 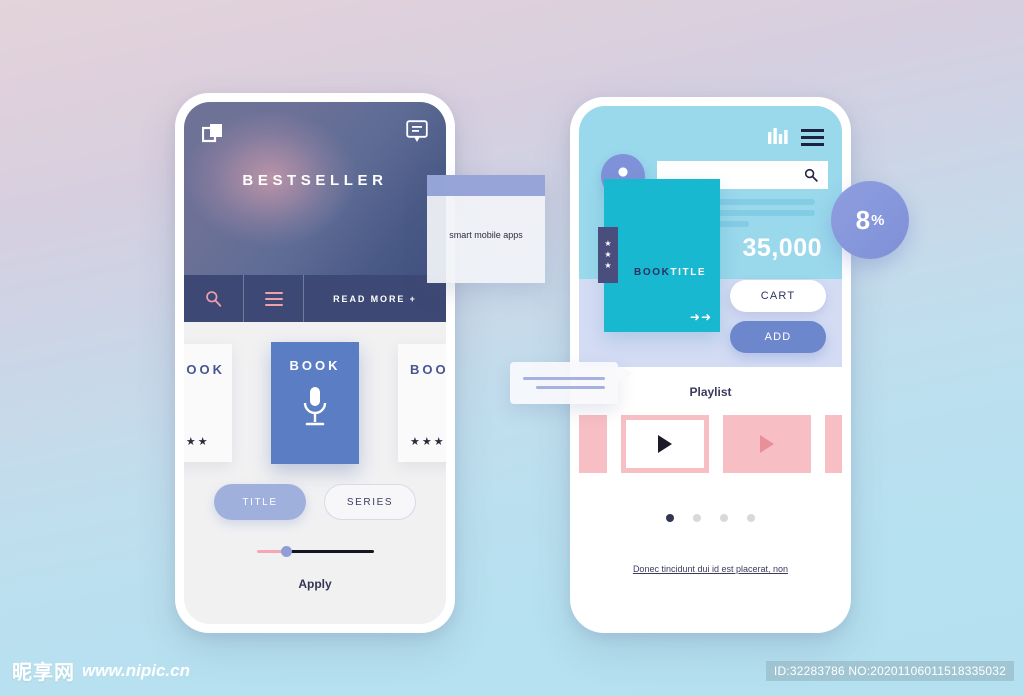 I want to click on thumb-inner, so click(x=665, y=444).